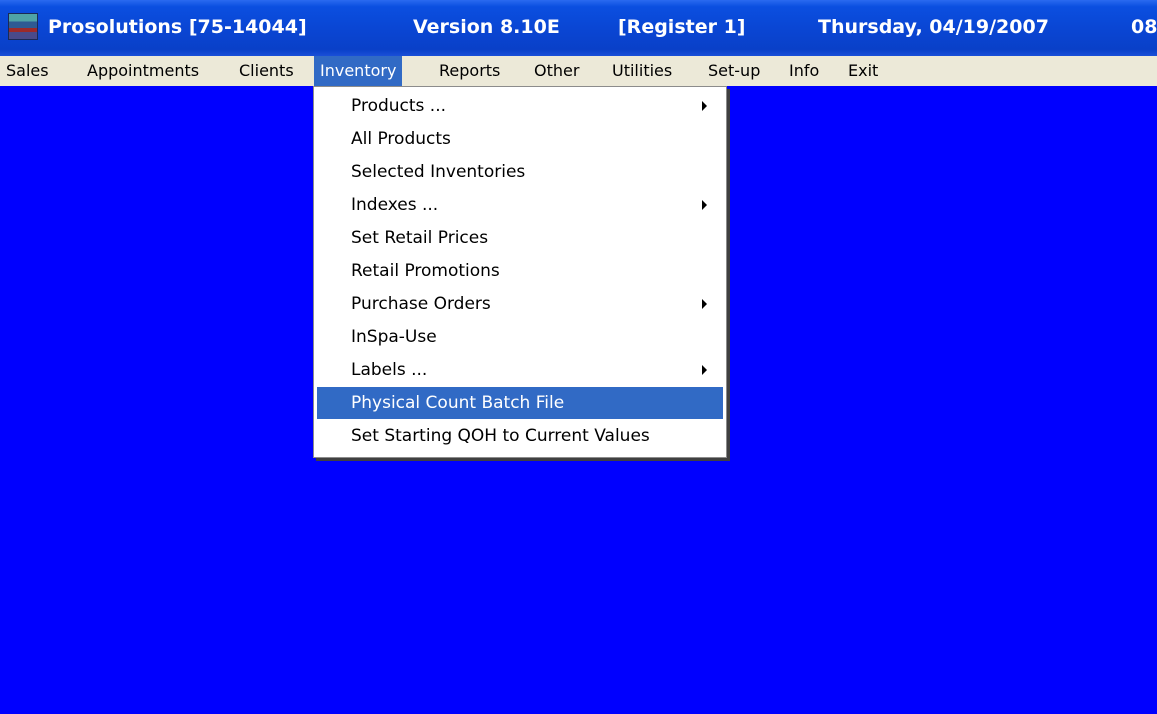 This screenshot has height=714, width=1157. Describe the element at coordinates (420, 238) in the screenshot. I see `menu-item-label: Set Retail Prices` at that location.